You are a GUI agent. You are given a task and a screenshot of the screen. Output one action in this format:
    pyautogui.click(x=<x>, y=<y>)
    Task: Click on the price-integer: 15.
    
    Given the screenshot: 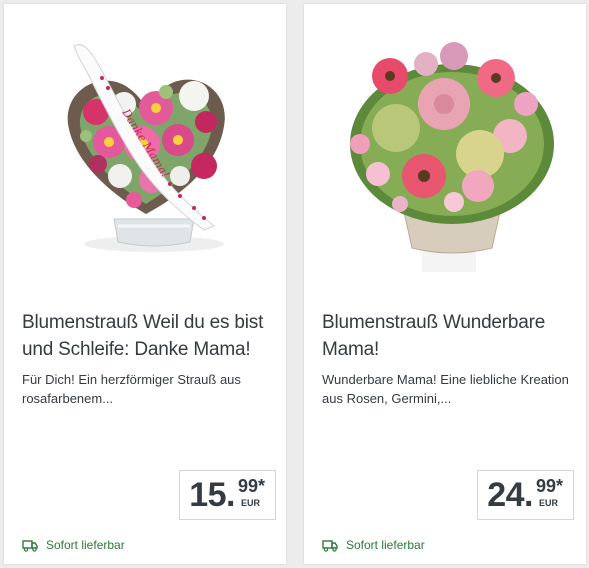 What is the action you would take?
    pyautogui.click(x=212, y=495)
    